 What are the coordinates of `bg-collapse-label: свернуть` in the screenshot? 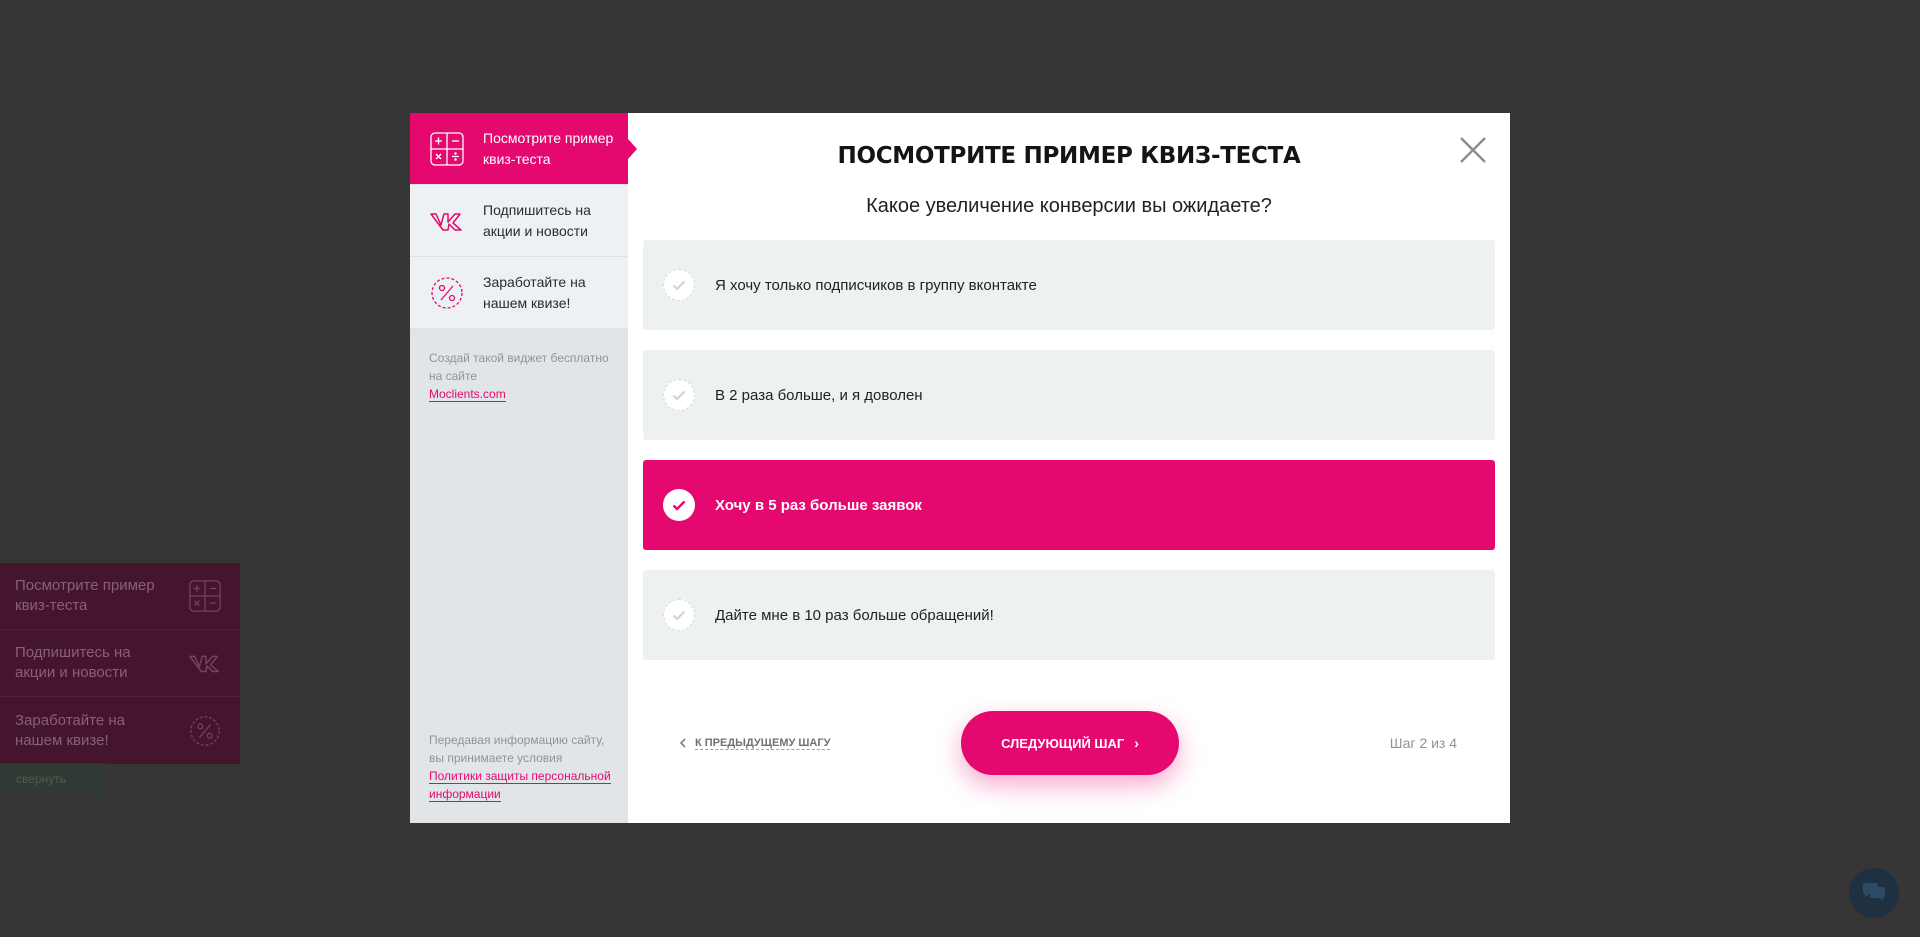 It's located at (41, 779).